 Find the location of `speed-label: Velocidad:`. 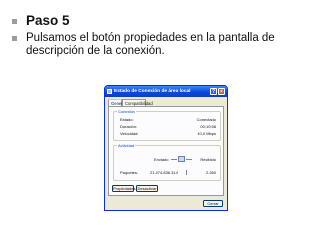

speed-label: Velocidad: is located at coordinates (129, 133).